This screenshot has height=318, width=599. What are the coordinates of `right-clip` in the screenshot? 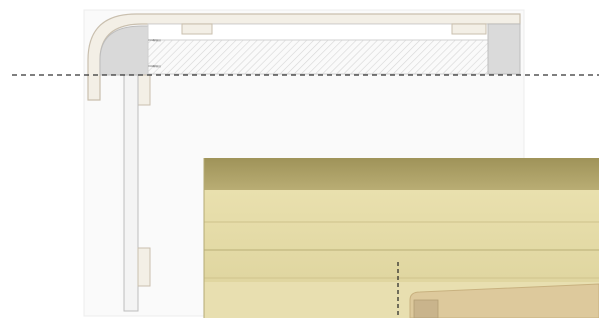 It's located at (469, 29).